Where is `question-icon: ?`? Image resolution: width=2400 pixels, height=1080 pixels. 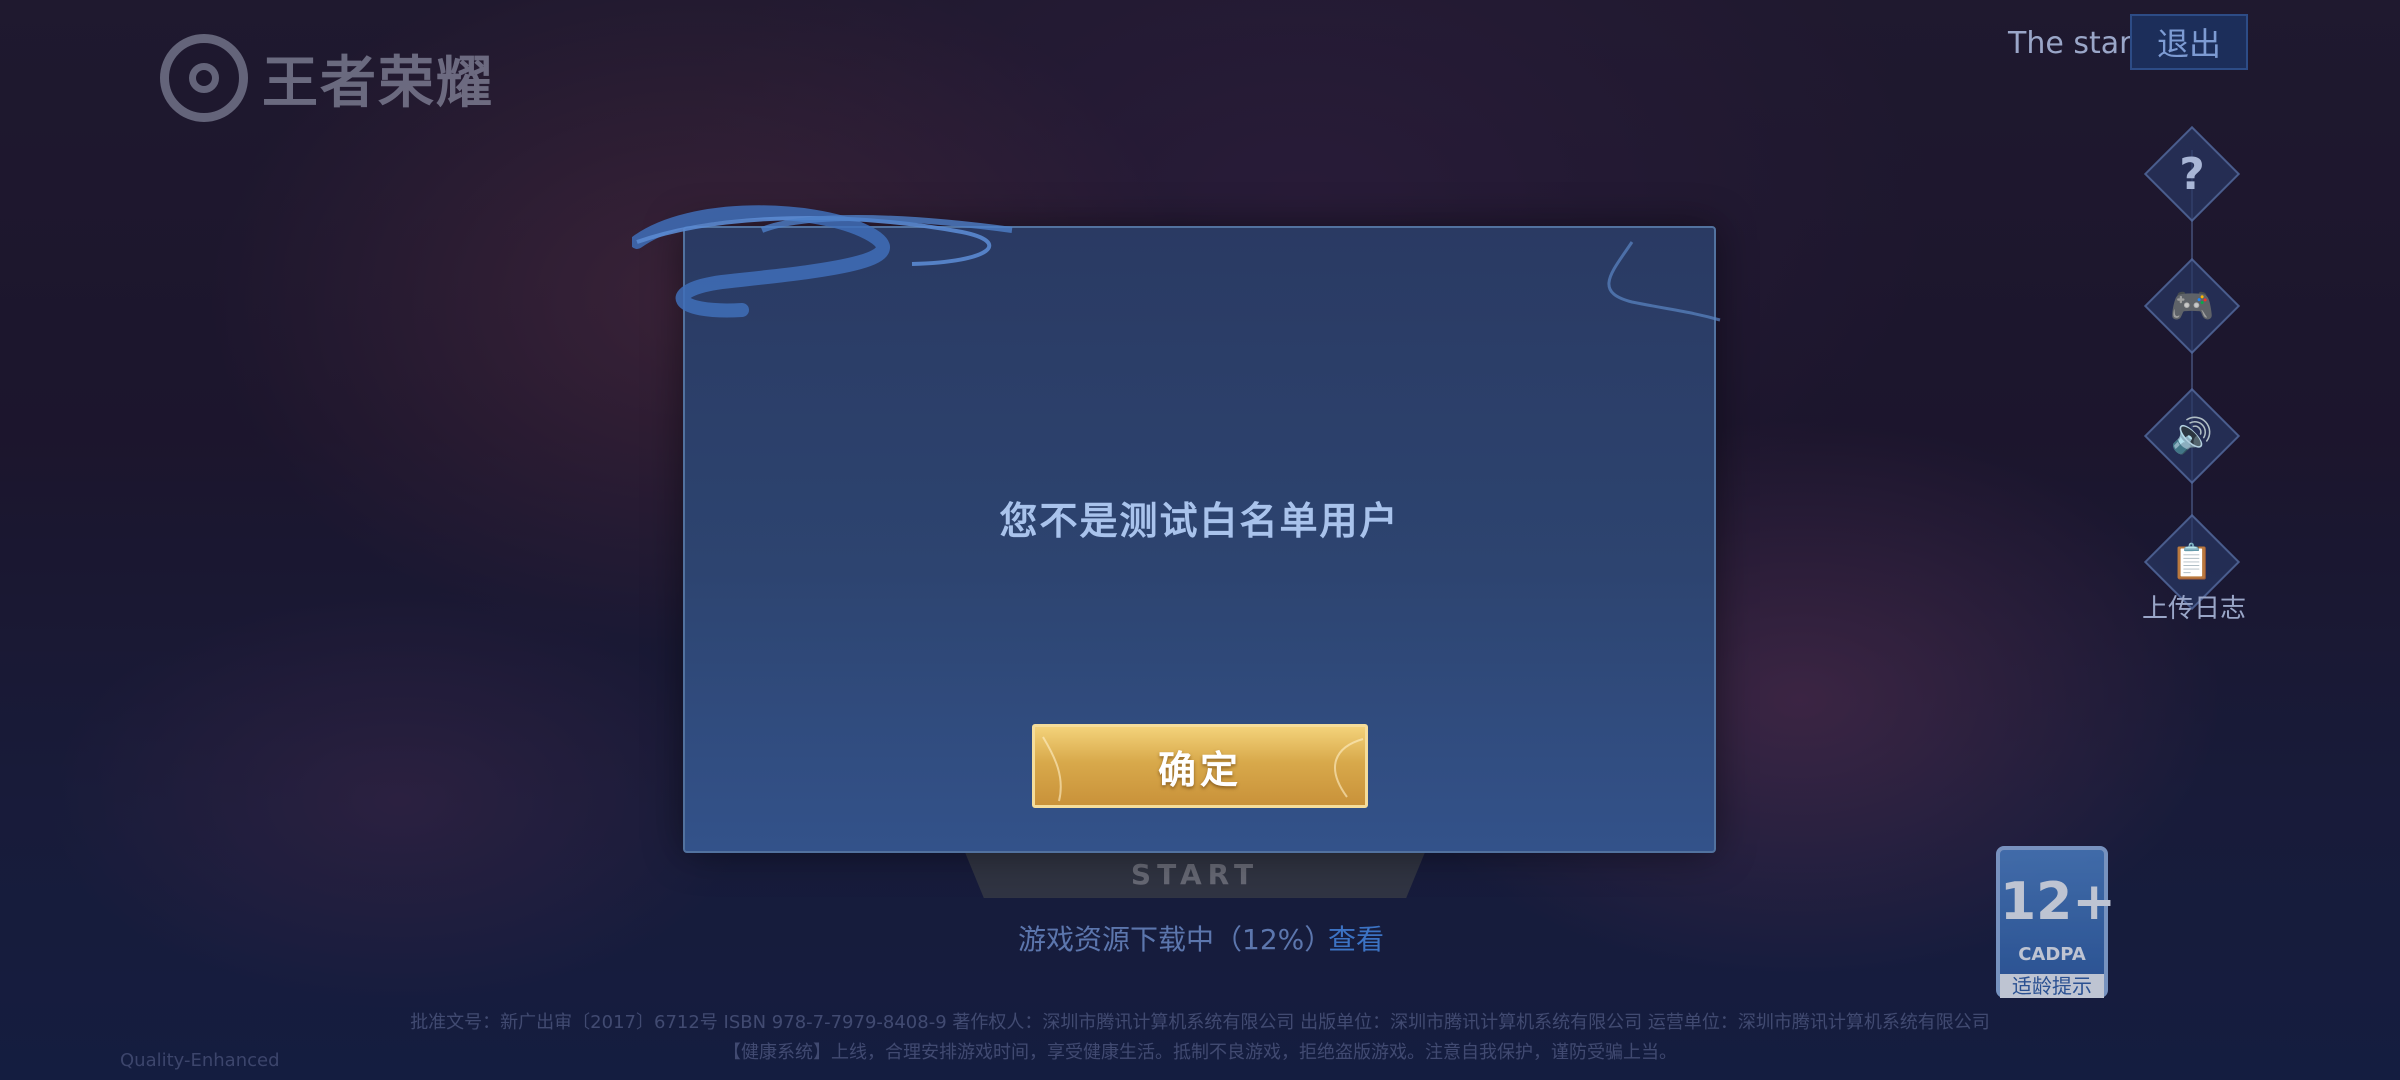
question-icon: ? is located at coordinates (2192, 174).